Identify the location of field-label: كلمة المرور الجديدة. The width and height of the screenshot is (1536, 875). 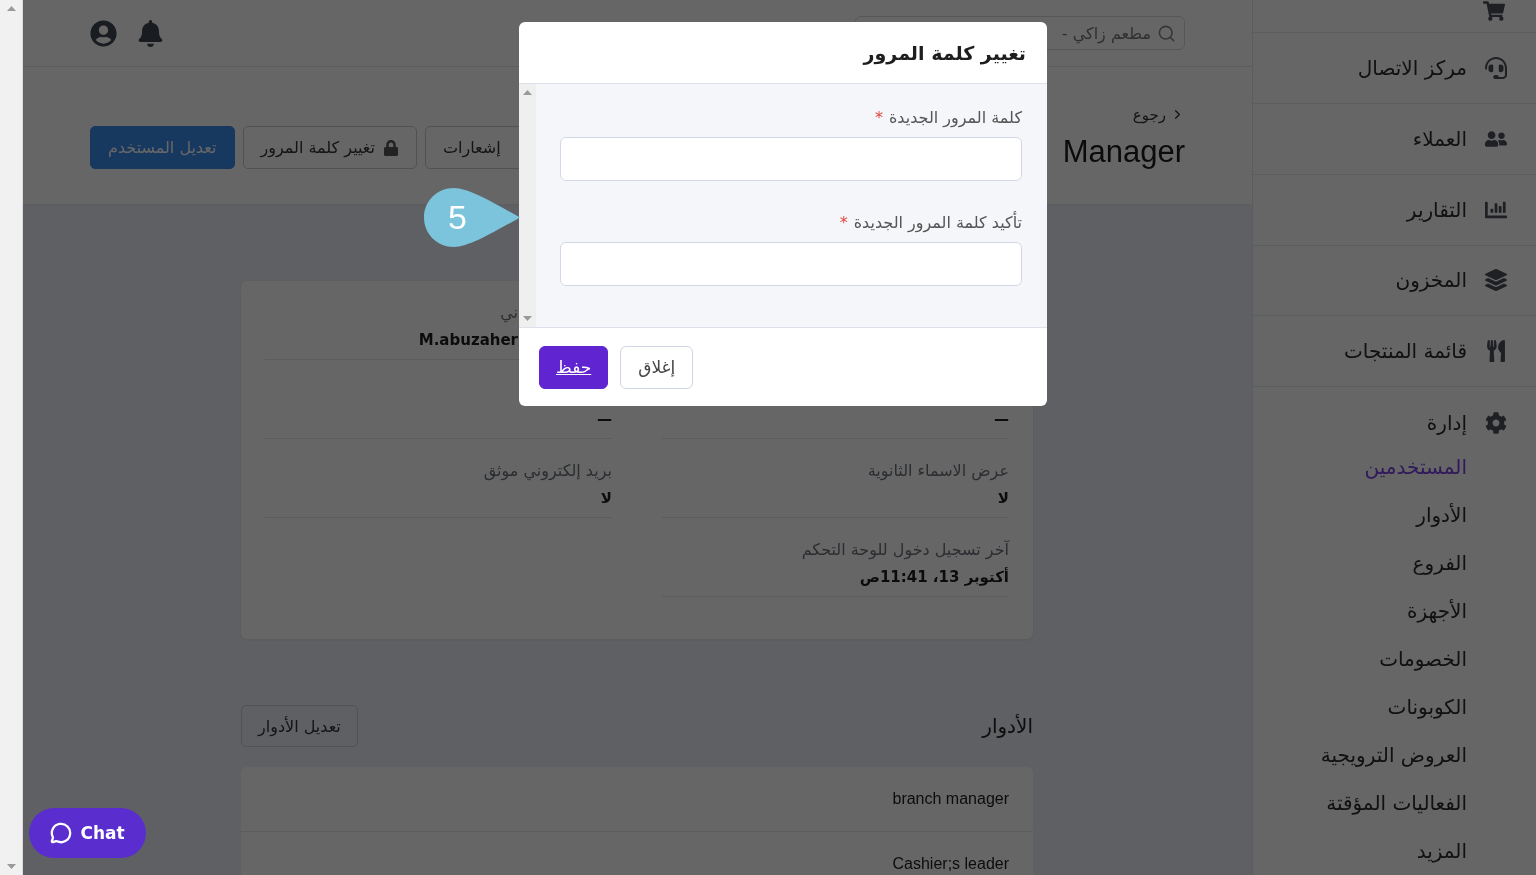
(955, 118).